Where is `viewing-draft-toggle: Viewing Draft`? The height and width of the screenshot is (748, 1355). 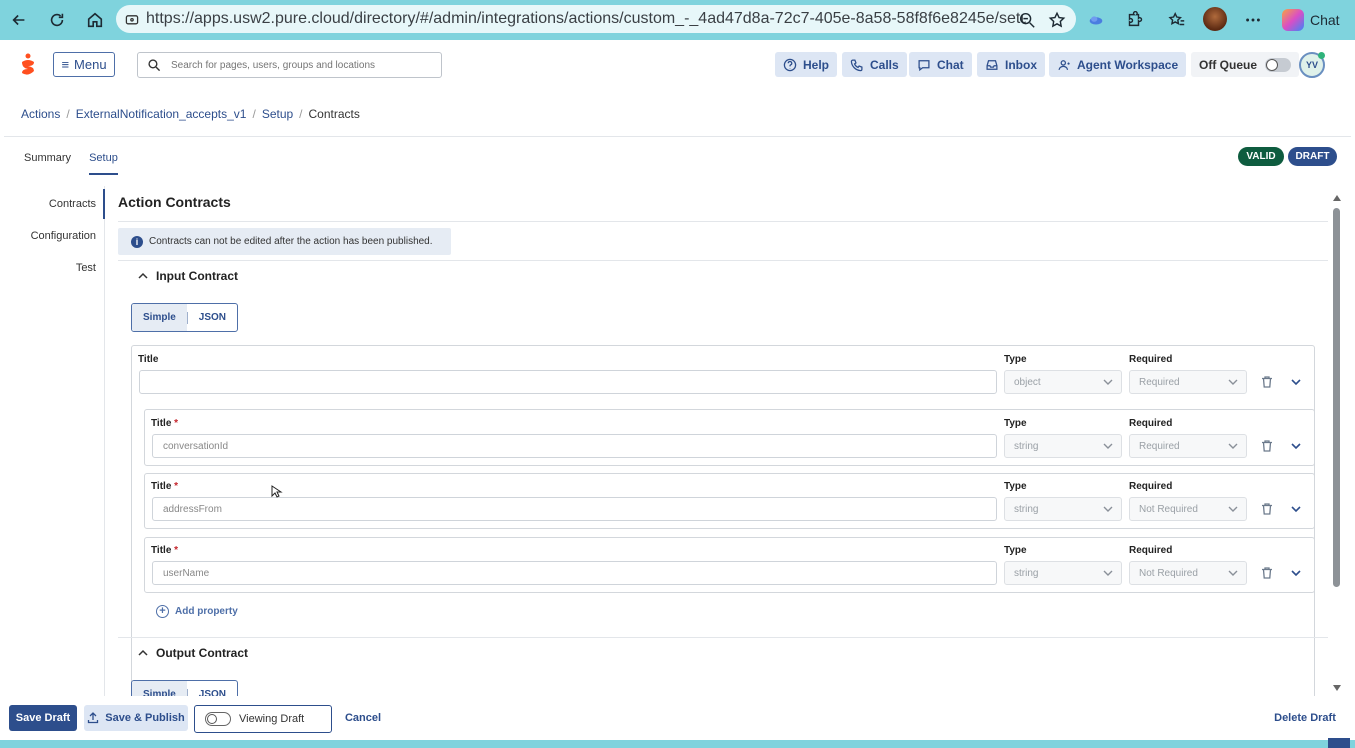 viewing-draft-toggle: Viewing Draft is located at coordinates (263, 719).